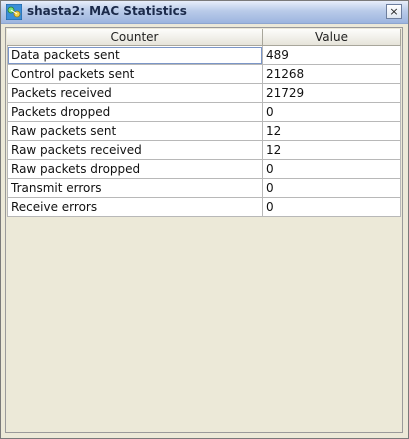 Image resolution: width=409 pixels, height=439 pixels. I want to click on counter-cell: Raw packets sent, so click(135, 131).